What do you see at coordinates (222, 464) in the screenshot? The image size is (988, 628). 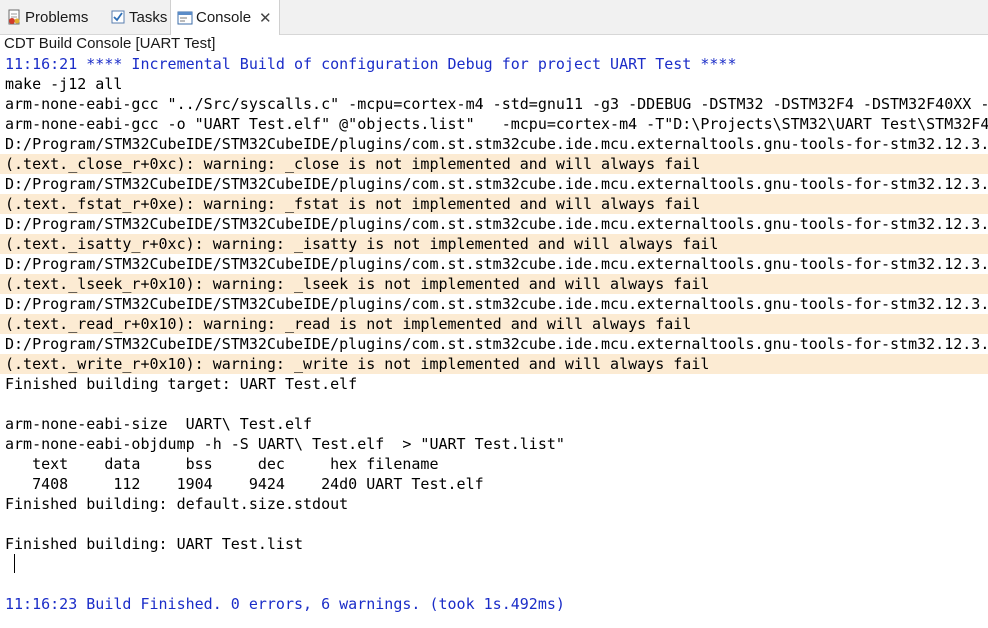 I see `console-line: text data bss dec hex filename` at bounding box center [222, 464].